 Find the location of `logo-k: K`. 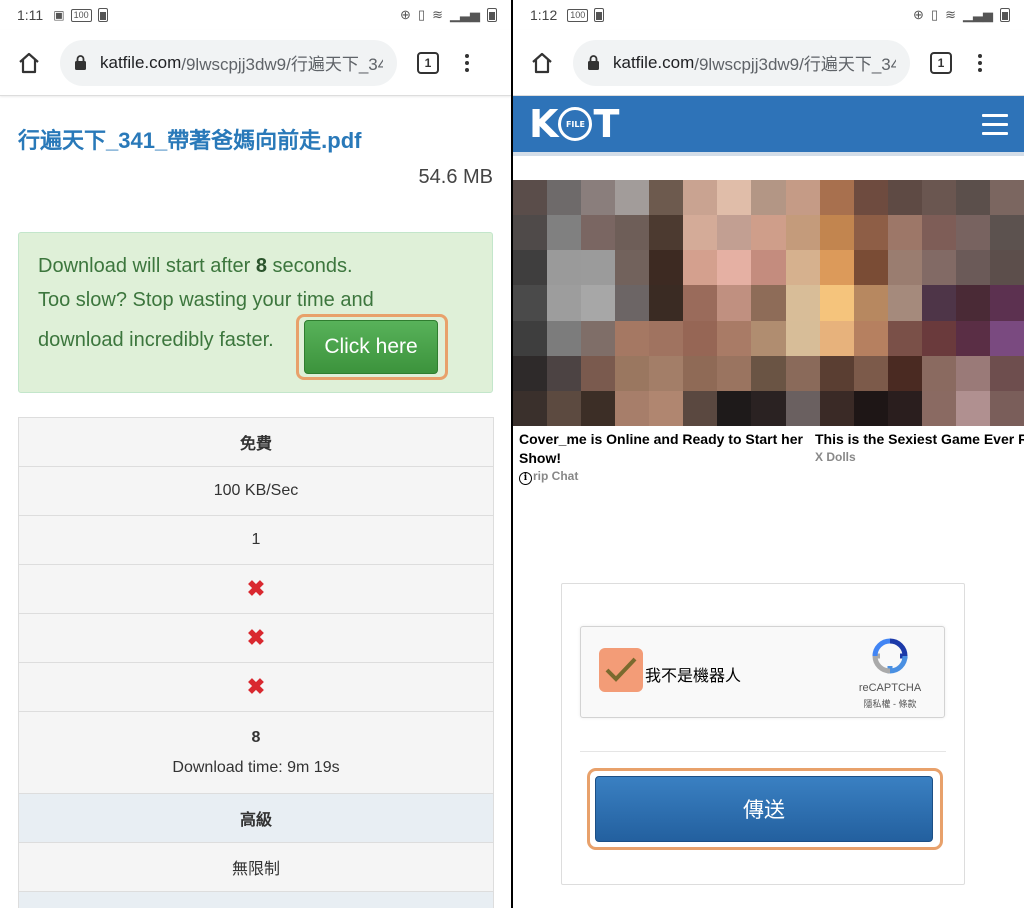

logo-k: K is located at coordinates (543, 124).